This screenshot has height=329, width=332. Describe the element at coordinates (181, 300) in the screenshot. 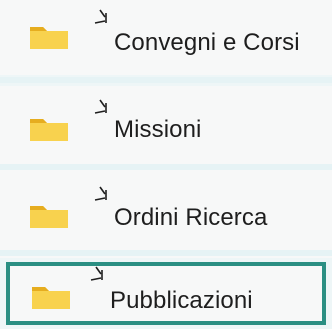

I see `folder-label: Pubblicazioni` at that location.